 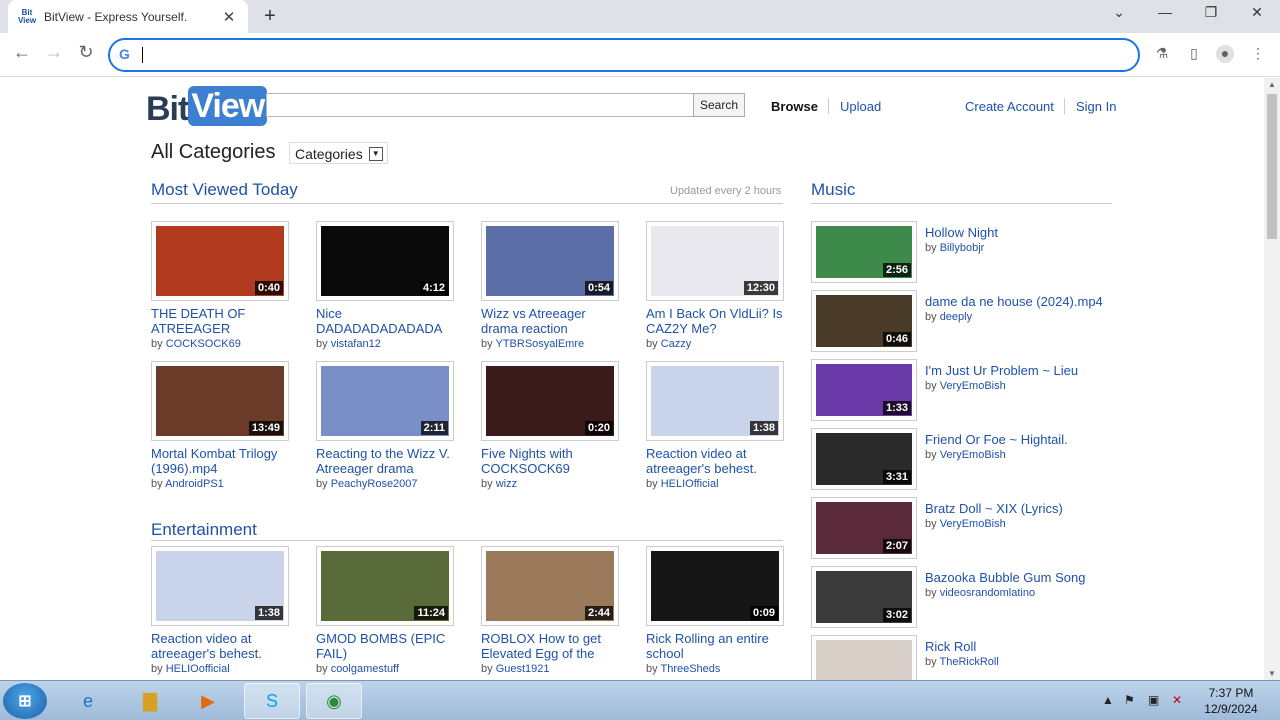 I want to click on video-title-link: Nice DADADADADADADA, so click(x=386, y=321).